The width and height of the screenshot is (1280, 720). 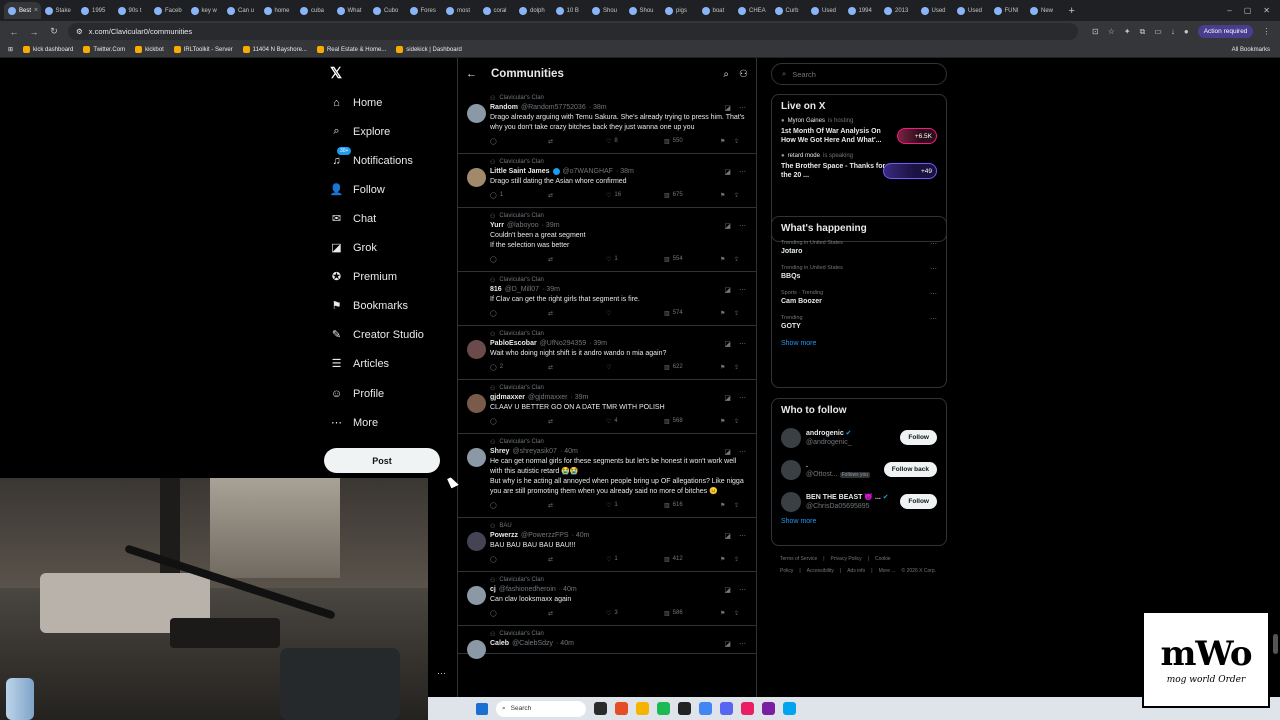 What do you see at coordinates (607, 642) in the screenshot?
I see `tweet: ⚇ Clavicular's Clan Caleb @CalebSdzy · 40m ◪ ⋯` at bounding box center [607, 642].